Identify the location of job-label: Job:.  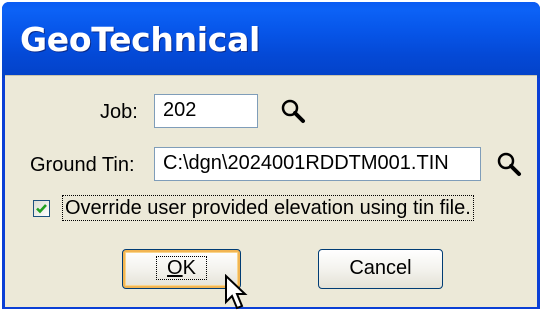
(119, 112).